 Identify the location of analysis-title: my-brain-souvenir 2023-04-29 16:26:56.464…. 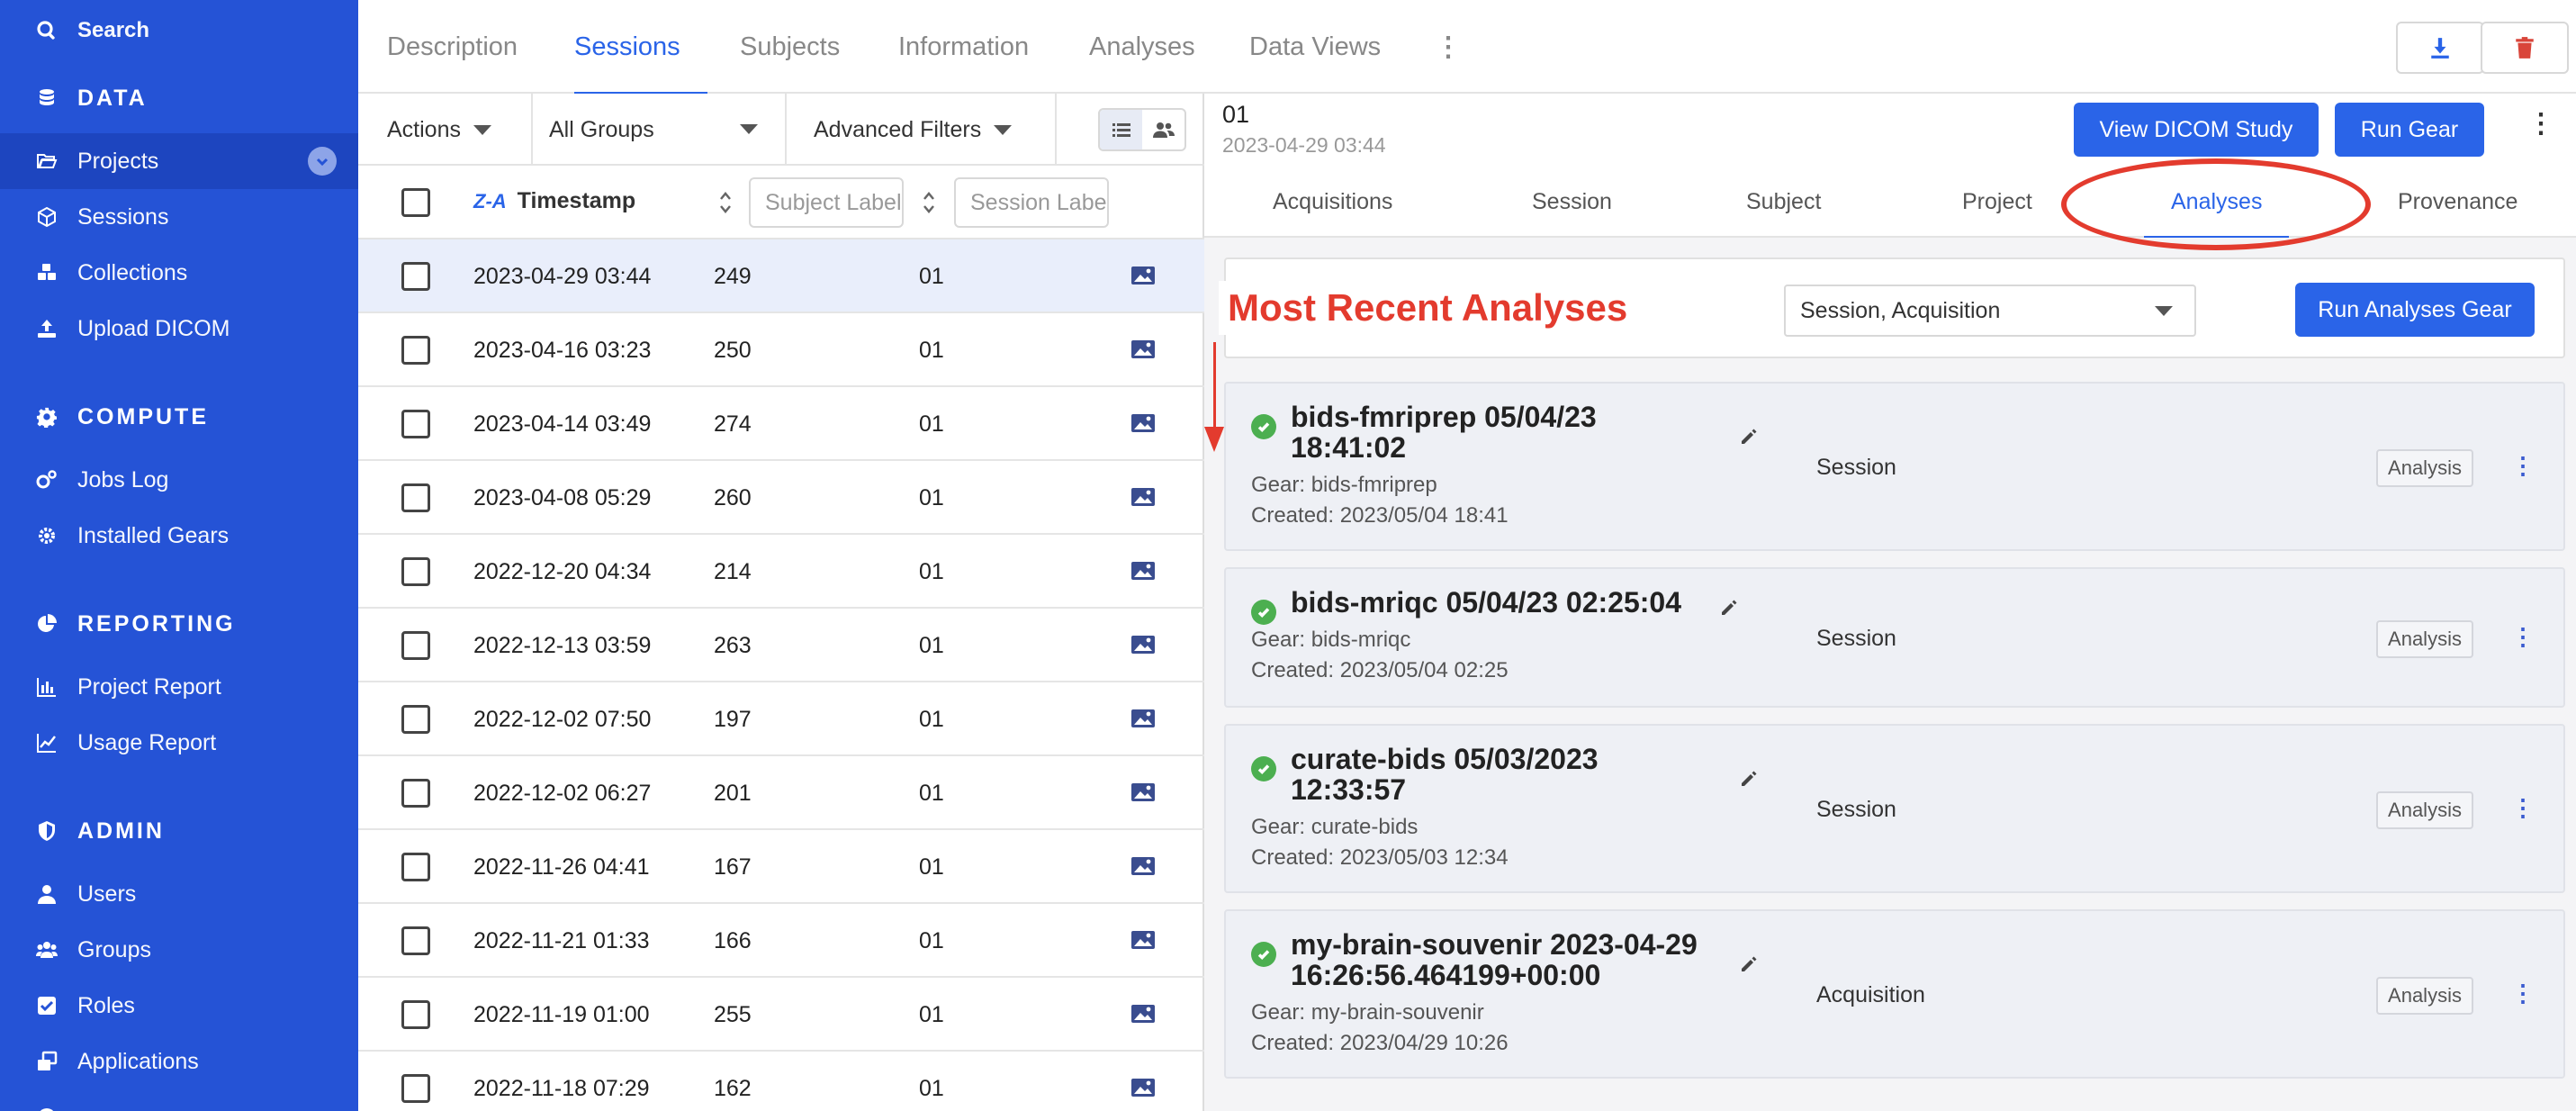
(1494, 959).